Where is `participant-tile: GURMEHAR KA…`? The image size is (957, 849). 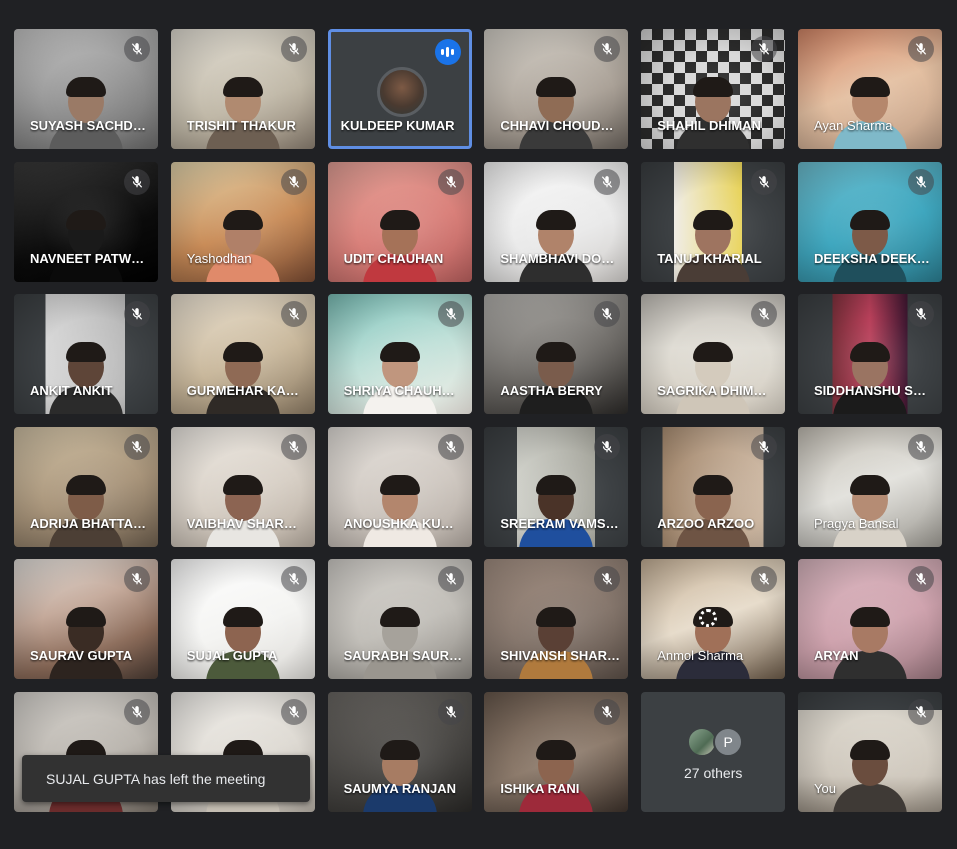
participant-tile: GURMEHAR KA… is located at coordinates (242, 354).